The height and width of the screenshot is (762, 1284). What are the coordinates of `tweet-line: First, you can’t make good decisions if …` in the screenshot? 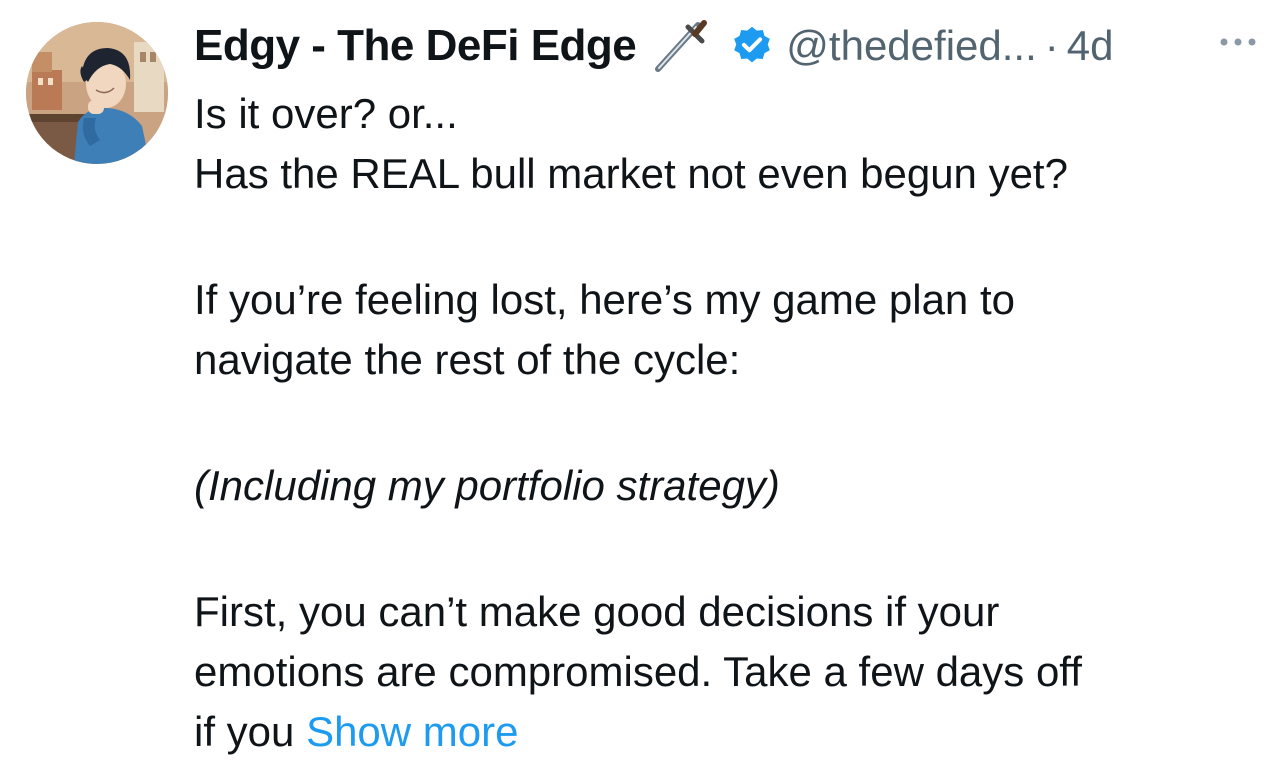 It's located at (597, 611).